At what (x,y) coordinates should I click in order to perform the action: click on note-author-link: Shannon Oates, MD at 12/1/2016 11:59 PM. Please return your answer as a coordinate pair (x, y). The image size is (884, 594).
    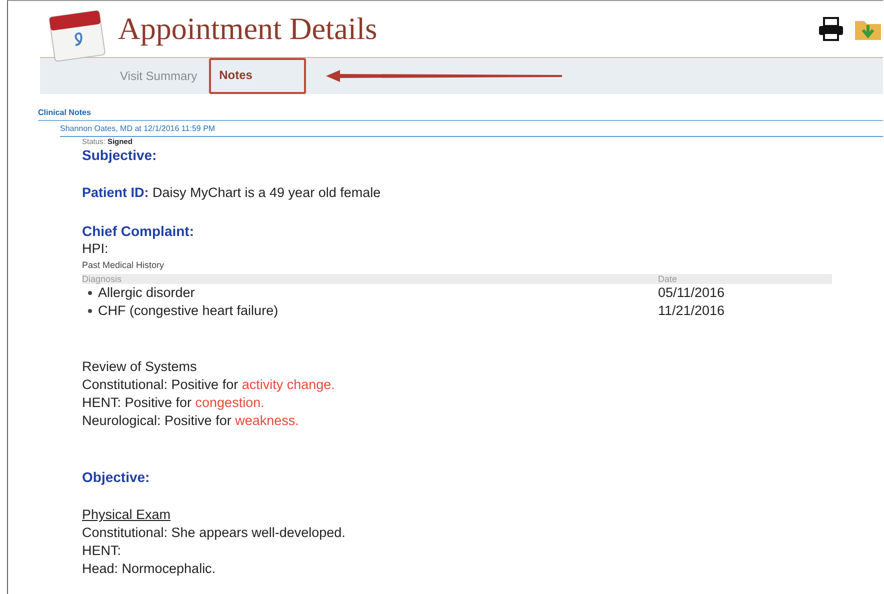
    Looking at the image, I should click on (471, 129).